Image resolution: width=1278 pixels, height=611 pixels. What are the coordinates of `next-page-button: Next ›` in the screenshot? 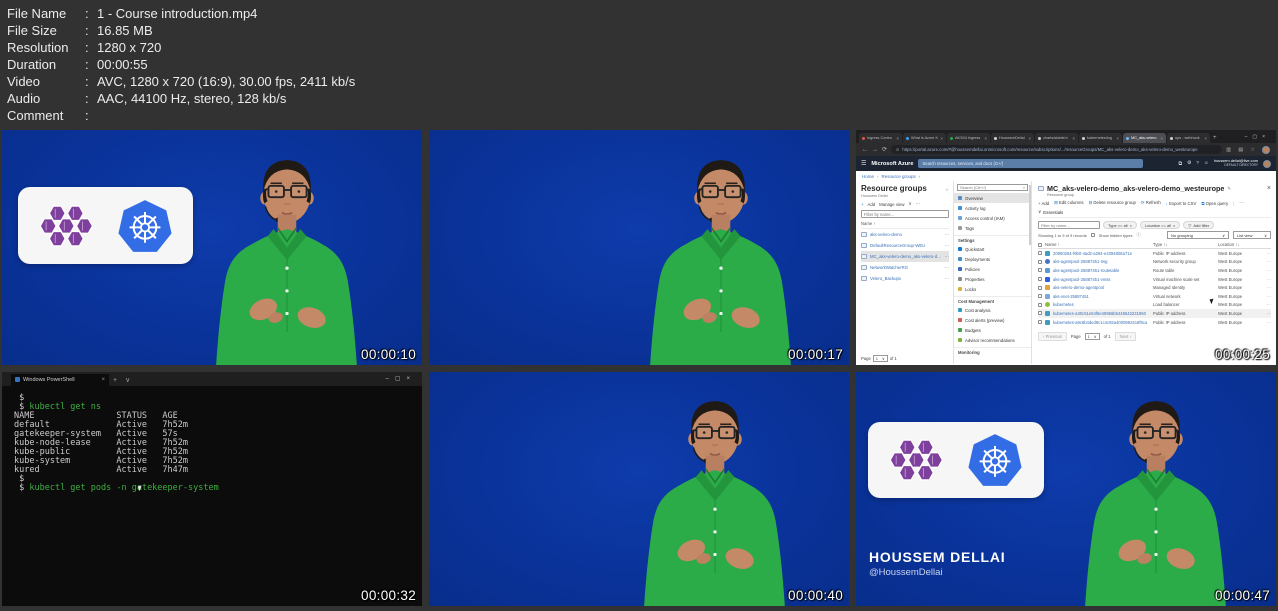 It's located at (1125, 337).